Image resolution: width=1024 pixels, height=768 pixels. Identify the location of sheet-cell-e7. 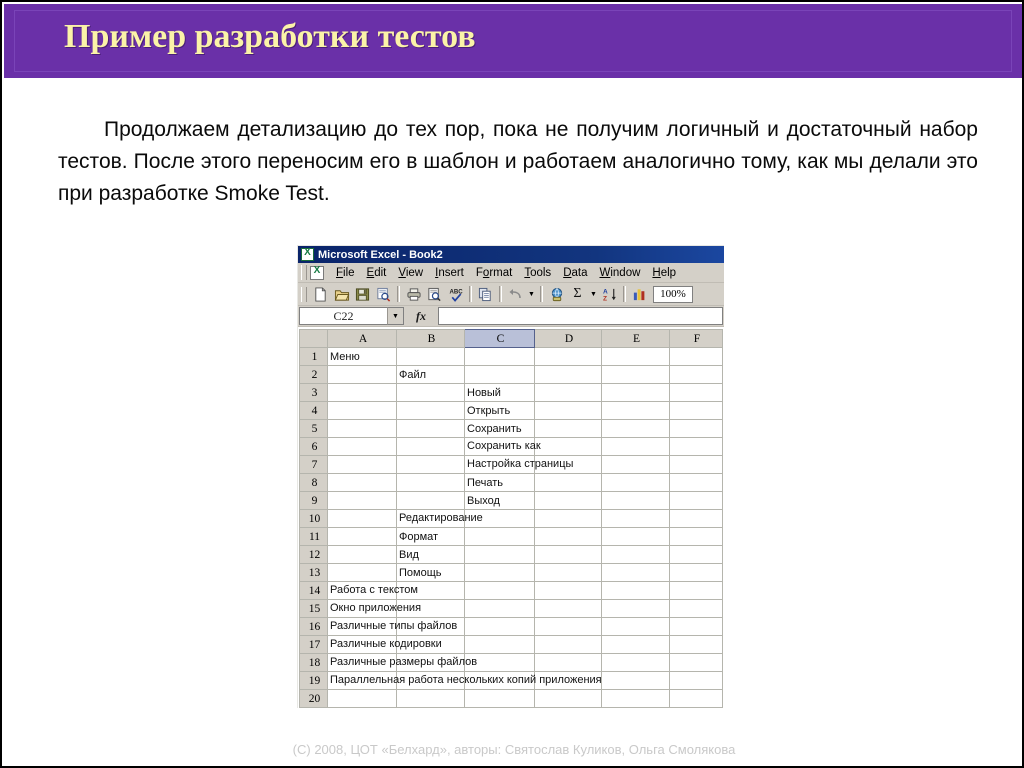
(635, 464).